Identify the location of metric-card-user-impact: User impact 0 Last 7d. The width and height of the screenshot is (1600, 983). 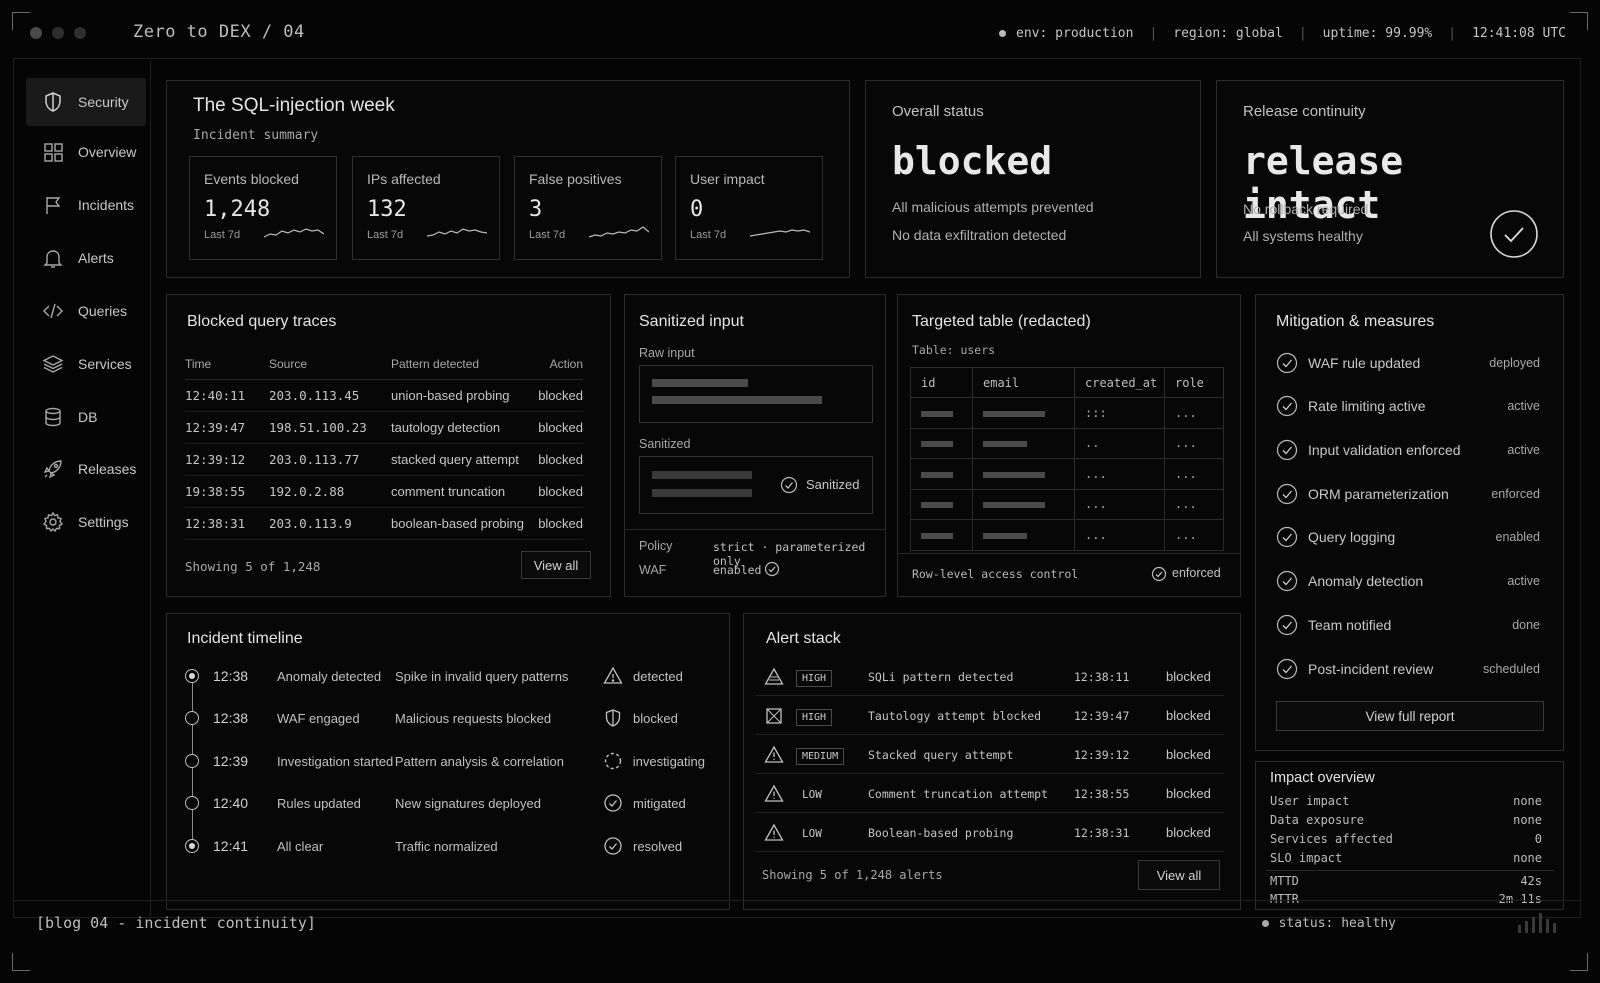
(749, 208).